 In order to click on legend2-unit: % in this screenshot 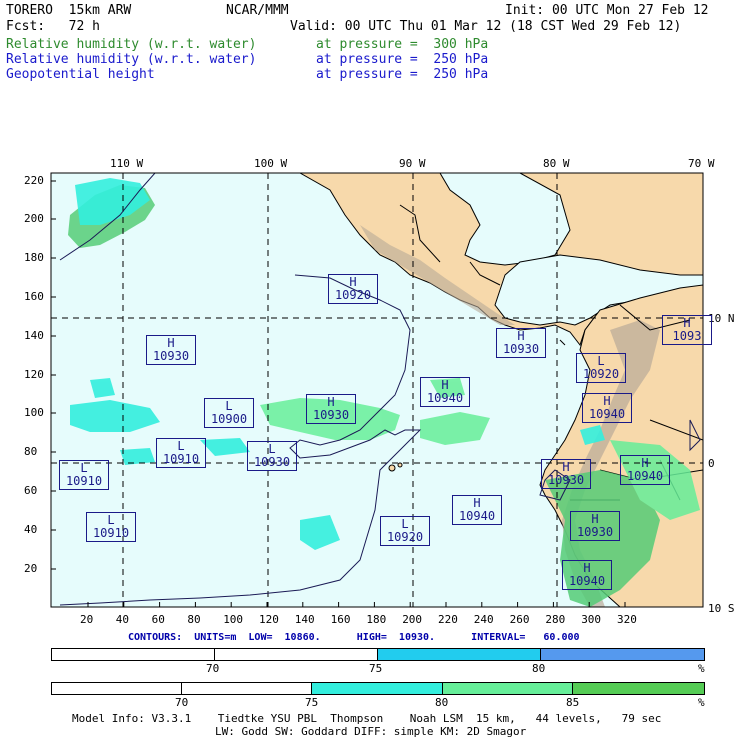, I will do `click(701, 702)`.